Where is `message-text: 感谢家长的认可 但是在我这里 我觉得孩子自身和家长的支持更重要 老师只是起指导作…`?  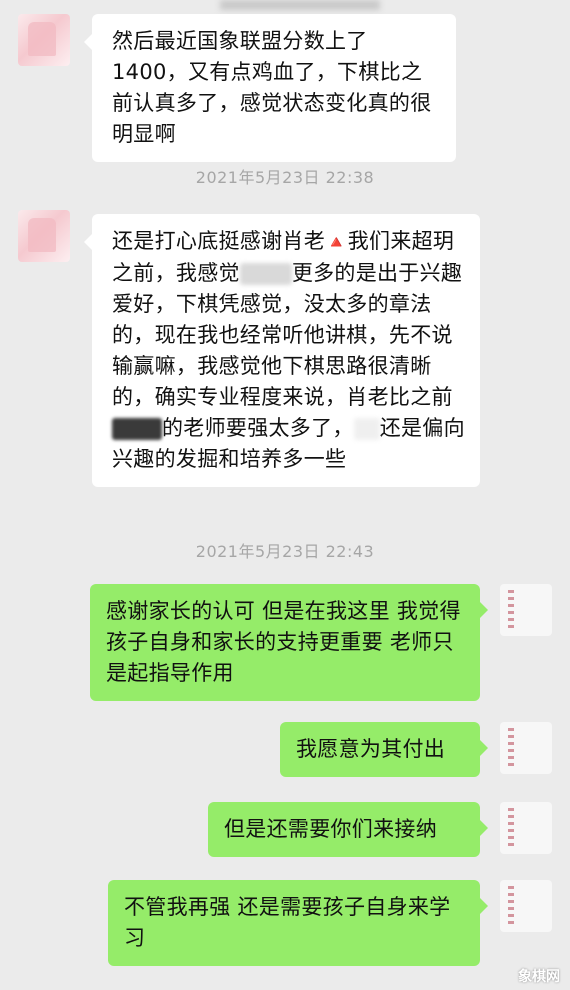 message-text: 感谢家长的认可 但是在我这里 我觉得孩子自身和家长的支持更重要 老师只是起指导作… is located at coordinates (283, 642).